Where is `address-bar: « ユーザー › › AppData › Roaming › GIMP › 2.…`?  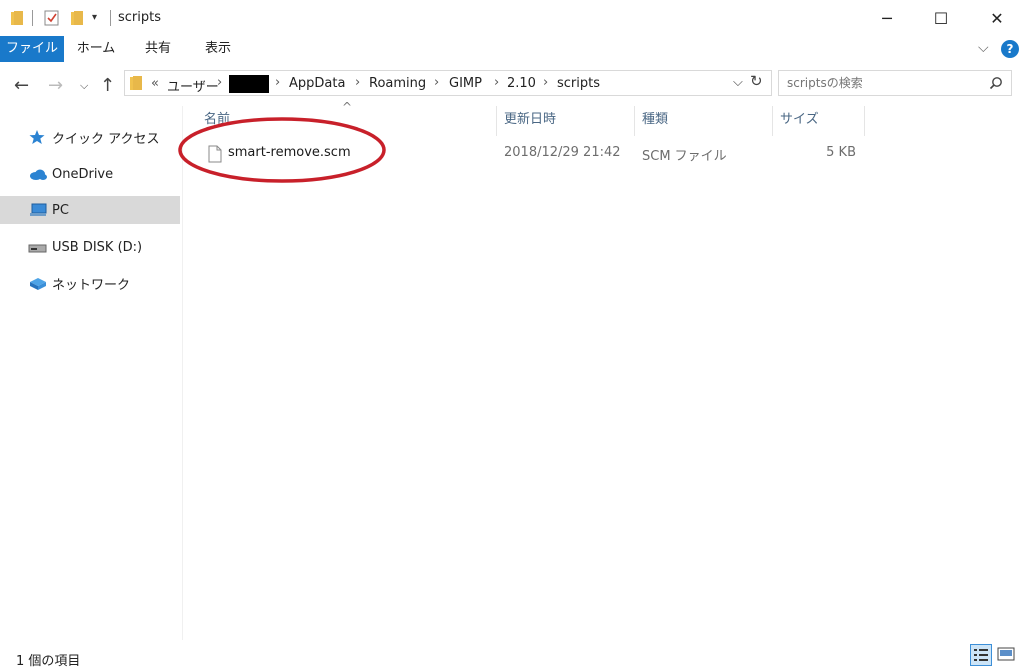 address-bar: « ユーザー › › AppData › Roaming › GIMP › 2.… is located at coordinates (448, 83).